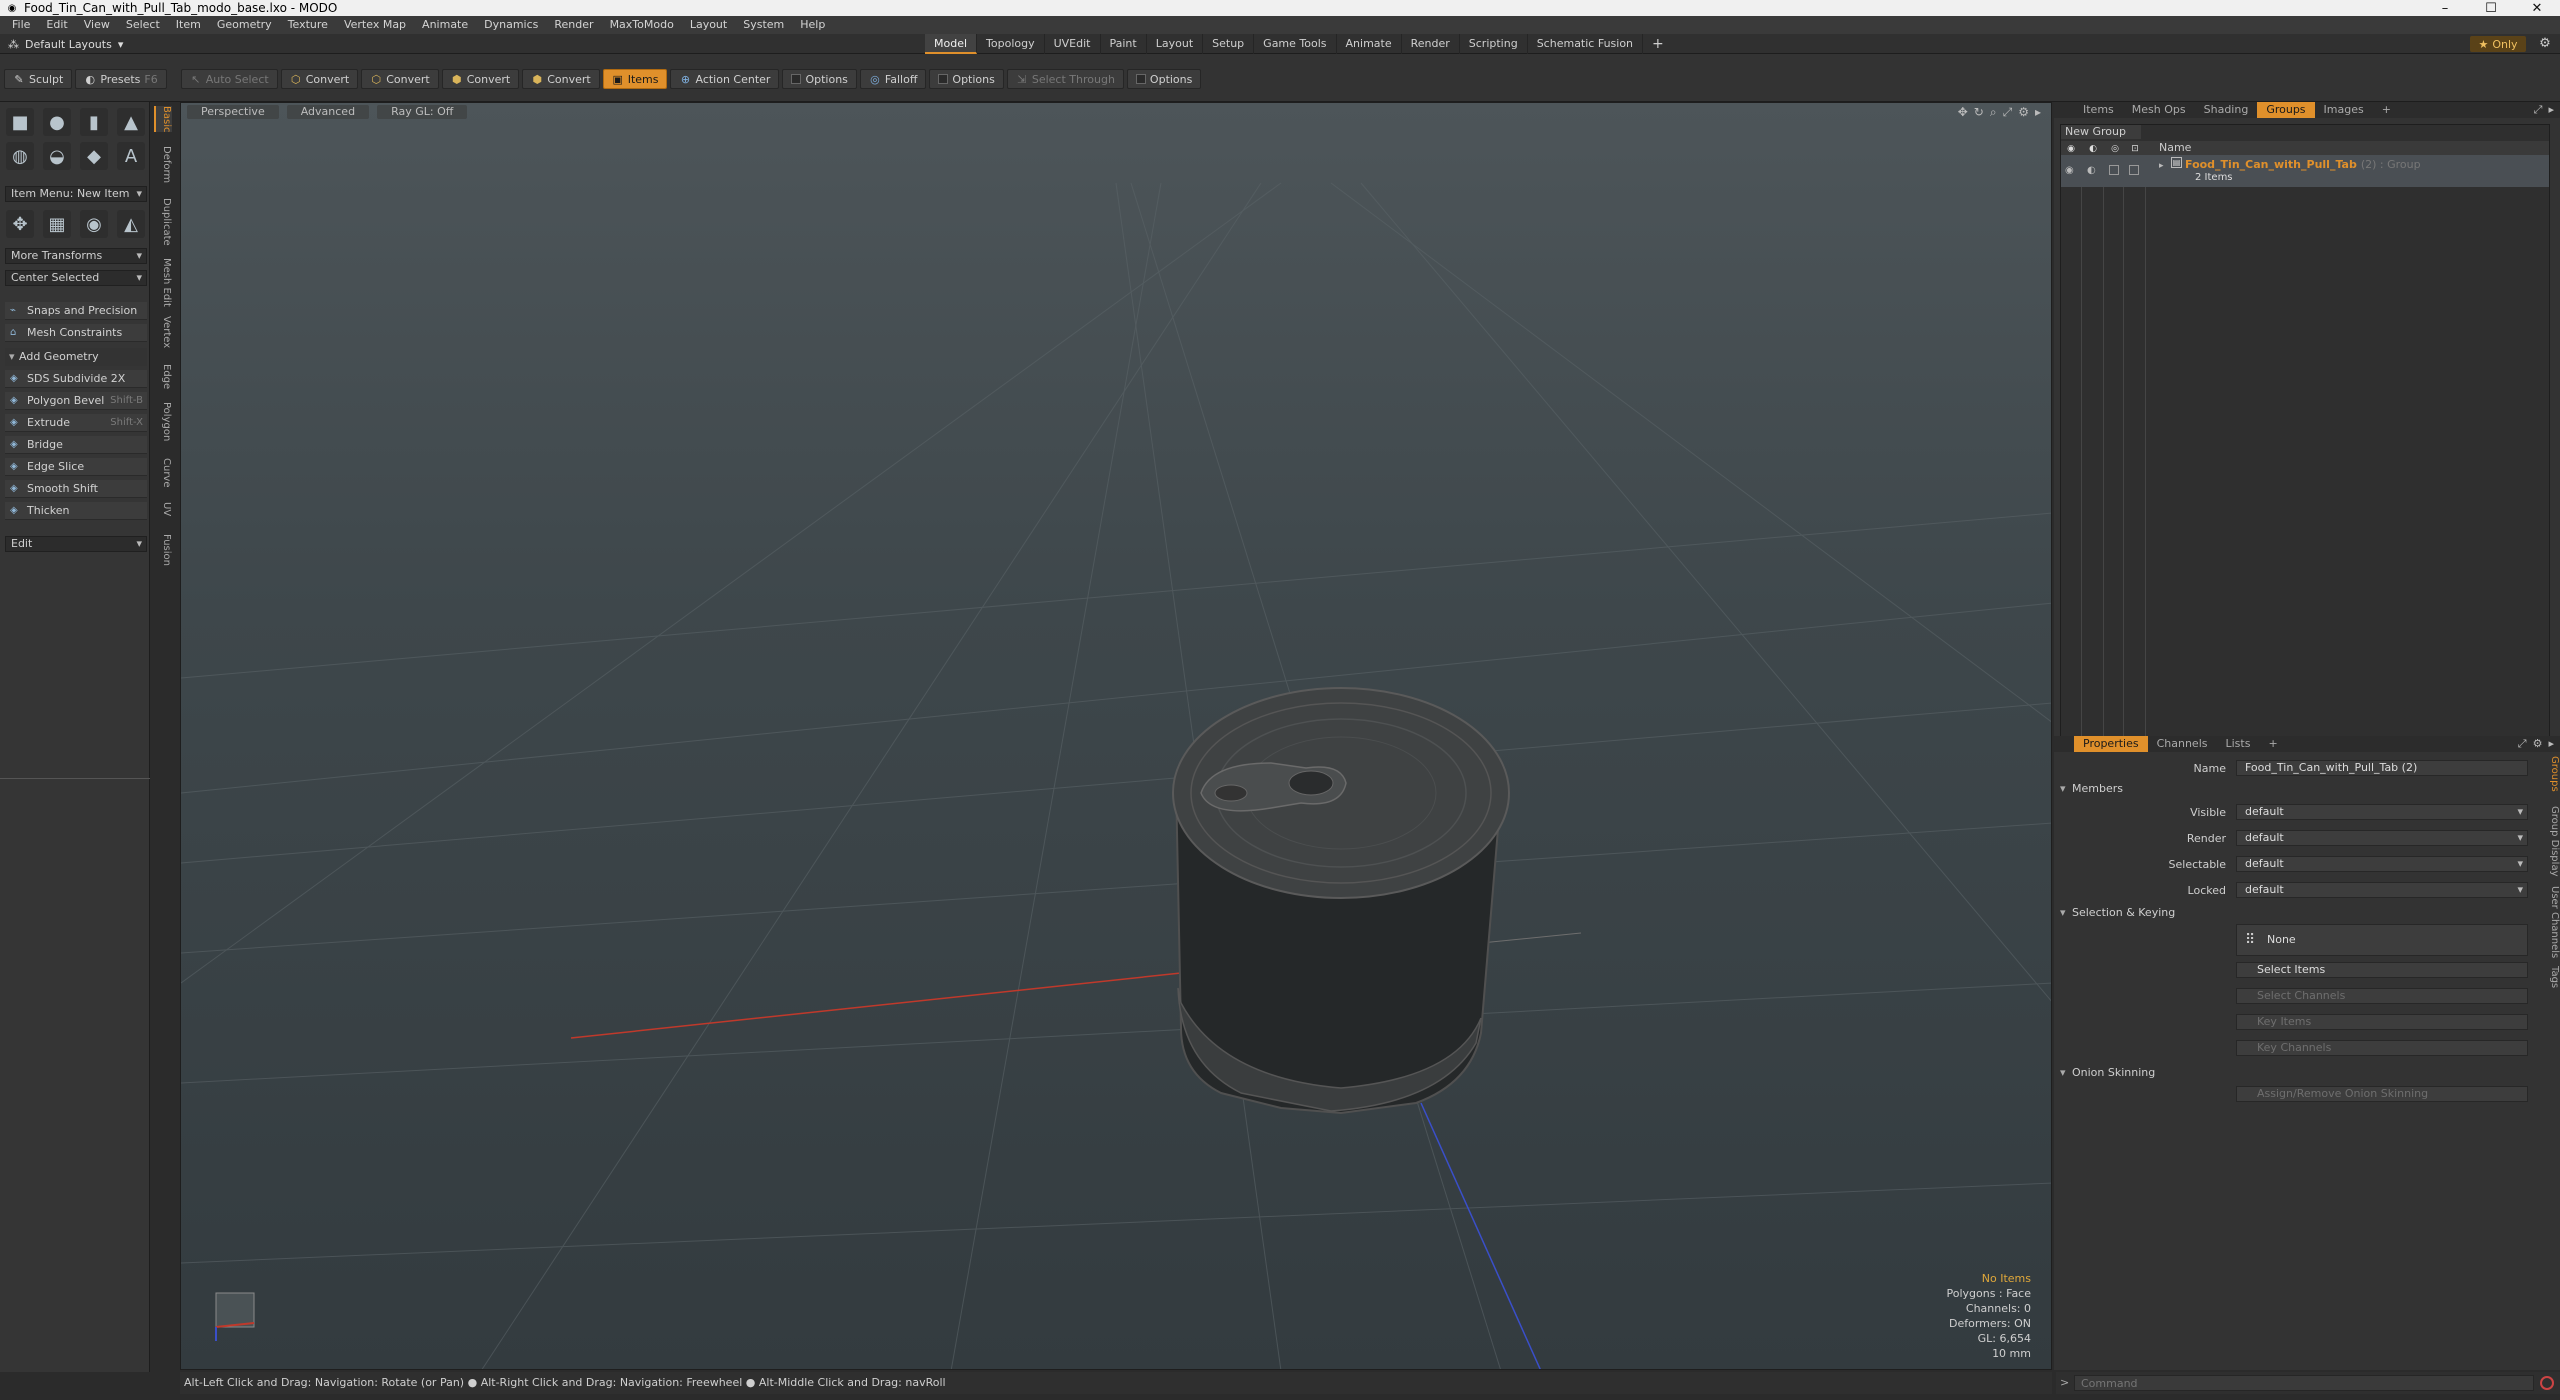 Image resolution: width=2560 pixels, height=1400 pixels. I want to click on tab-layout: Layout, so click(1175, 44).